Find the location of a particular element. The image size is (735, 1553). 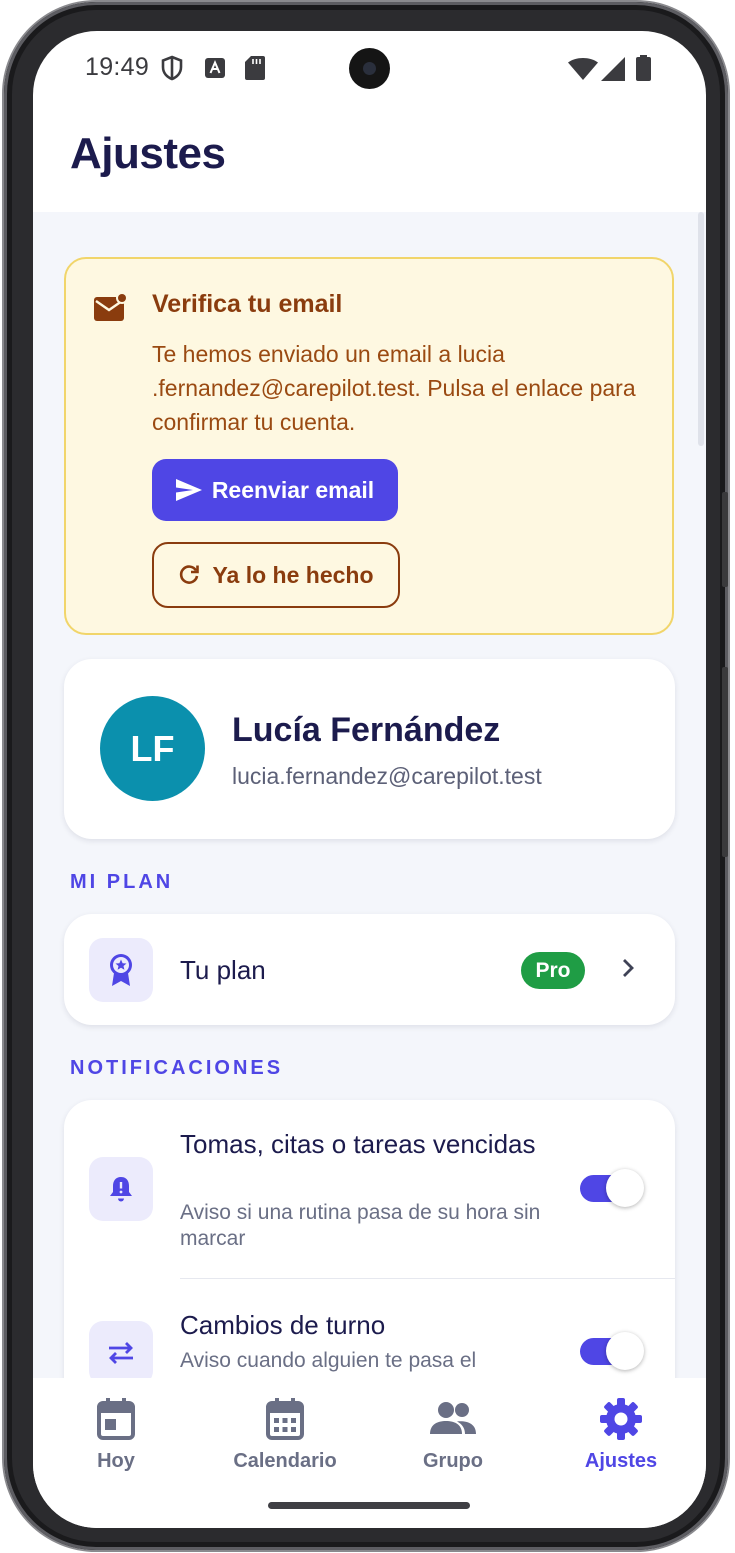

avatar: LF is located at coordinates (152, 748).